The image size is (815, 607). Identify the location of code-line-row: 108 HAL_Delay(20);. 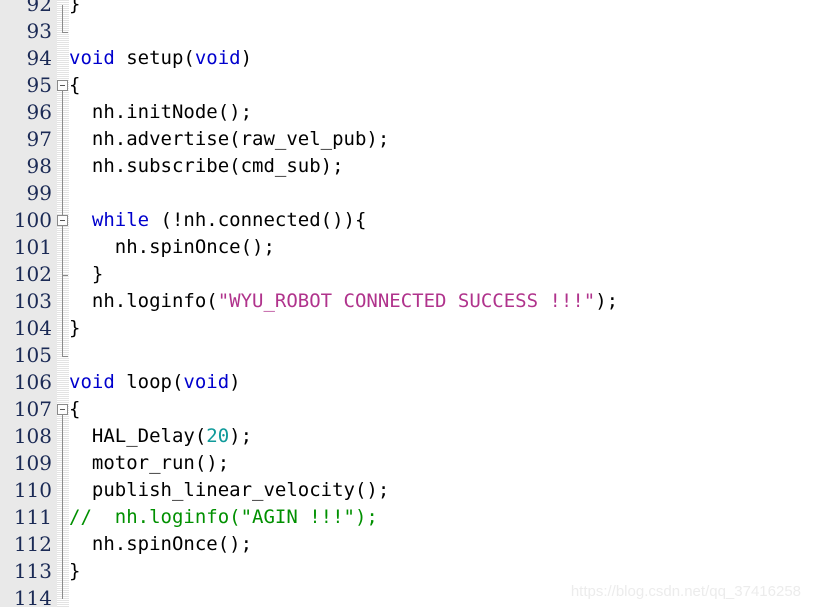
(407, 436).